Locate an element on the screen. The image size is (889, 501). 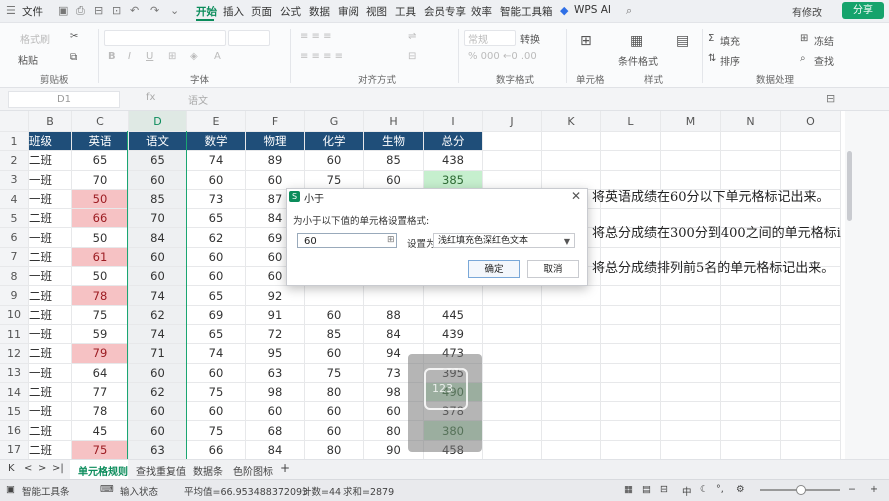
workbook-label: 智能工具条 is located at coordinates (46, 491).